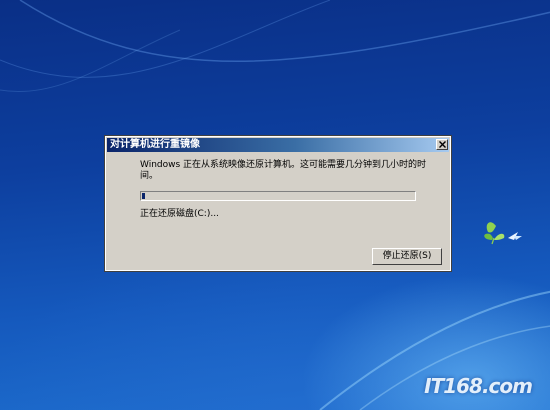  Describe the element at coordinates (278, 196) in the screenshot. I see `restore-progress-bar` at that location.